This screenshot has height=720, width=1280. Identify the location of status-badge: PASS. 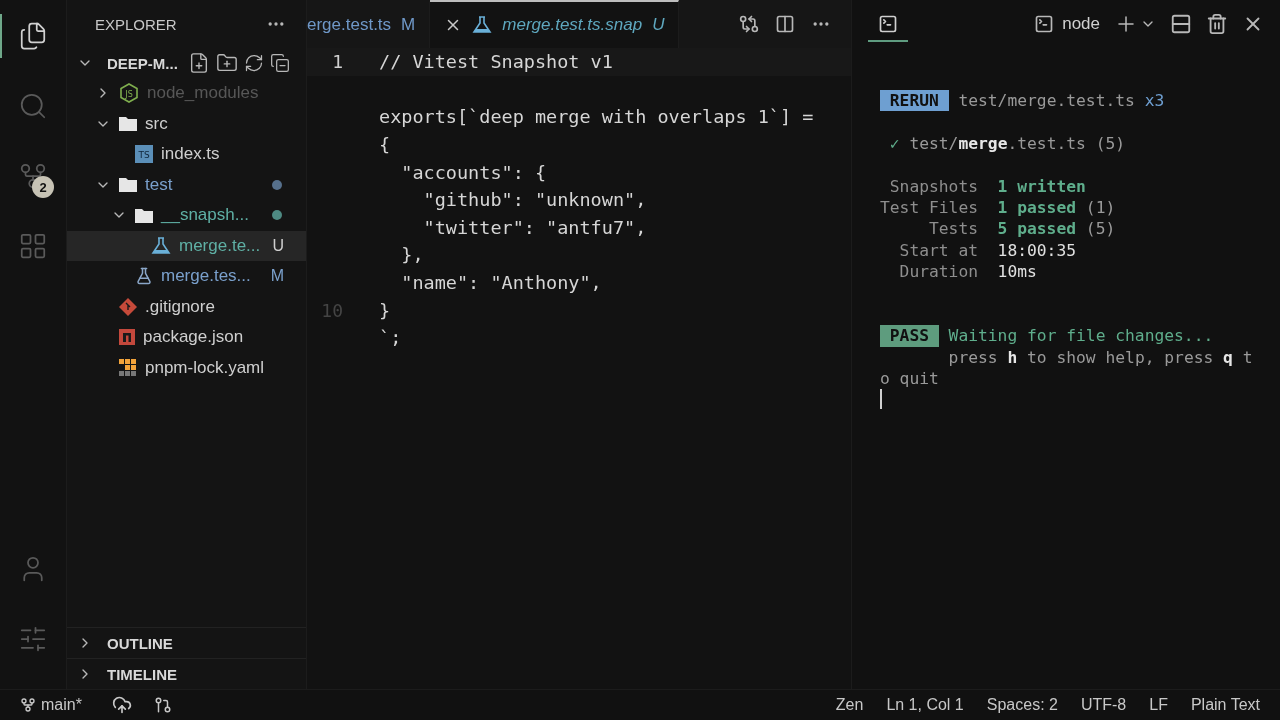
(909, 336).